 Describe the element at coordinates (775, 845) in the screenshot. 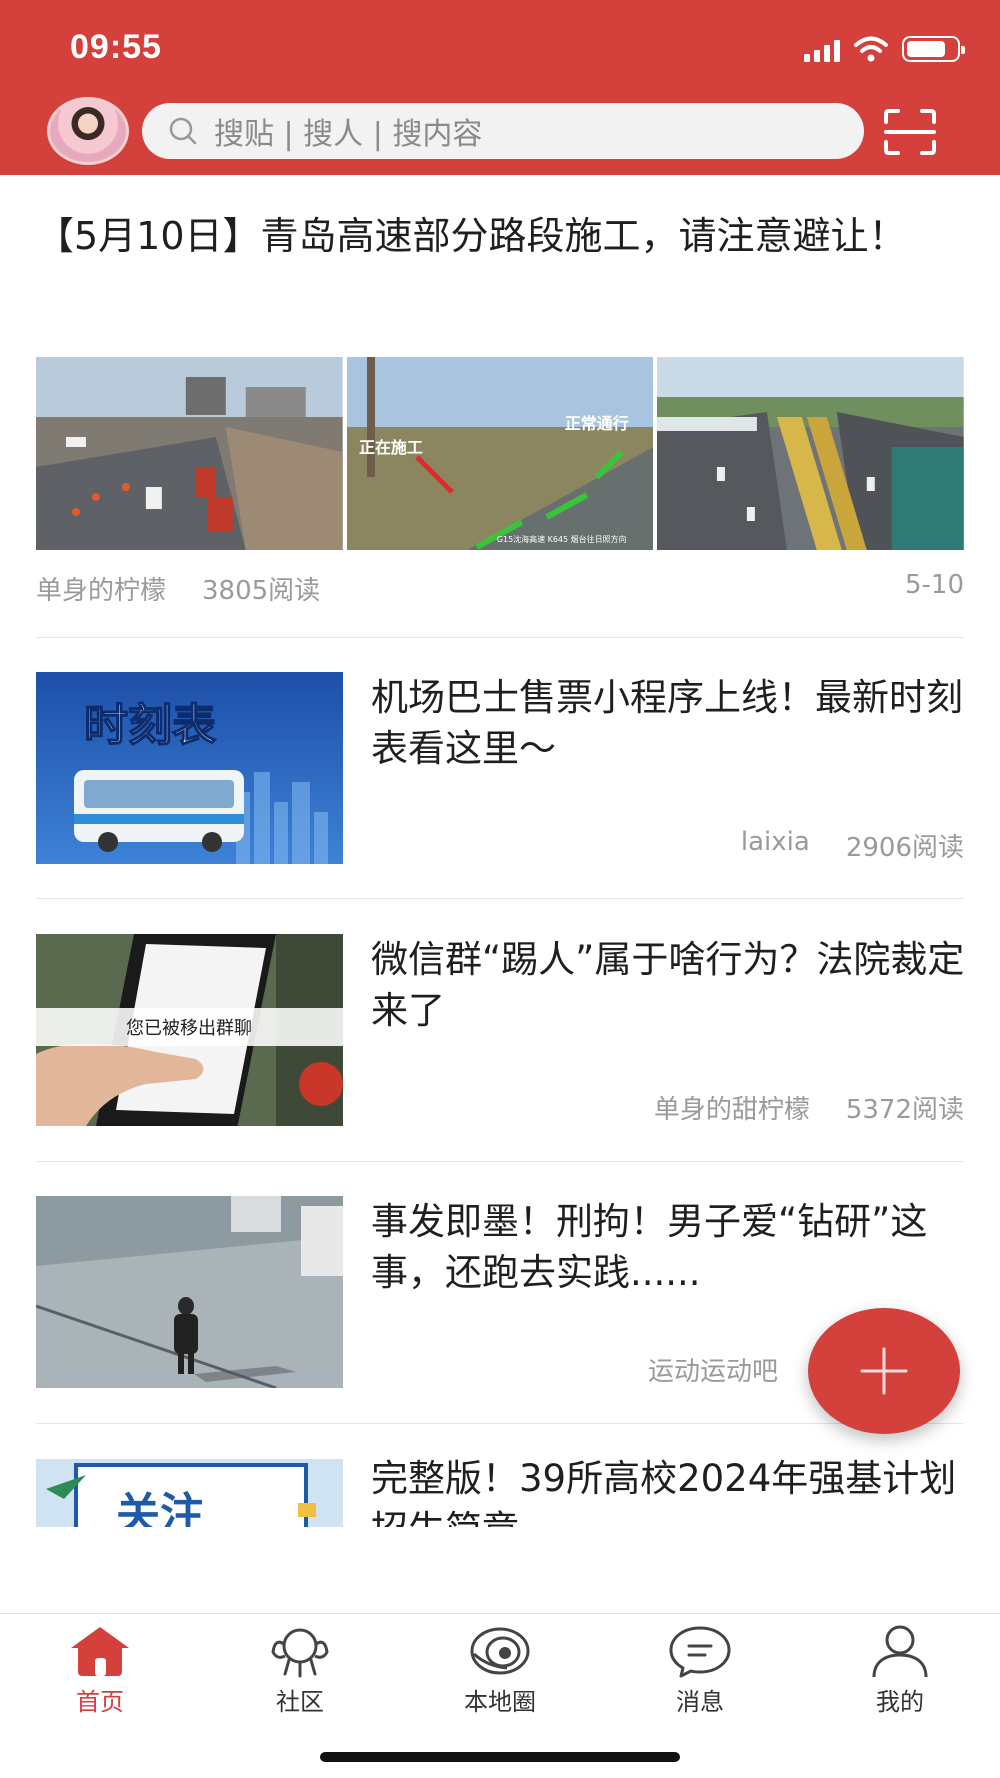

I see `news-author-1: laixia` at that location.